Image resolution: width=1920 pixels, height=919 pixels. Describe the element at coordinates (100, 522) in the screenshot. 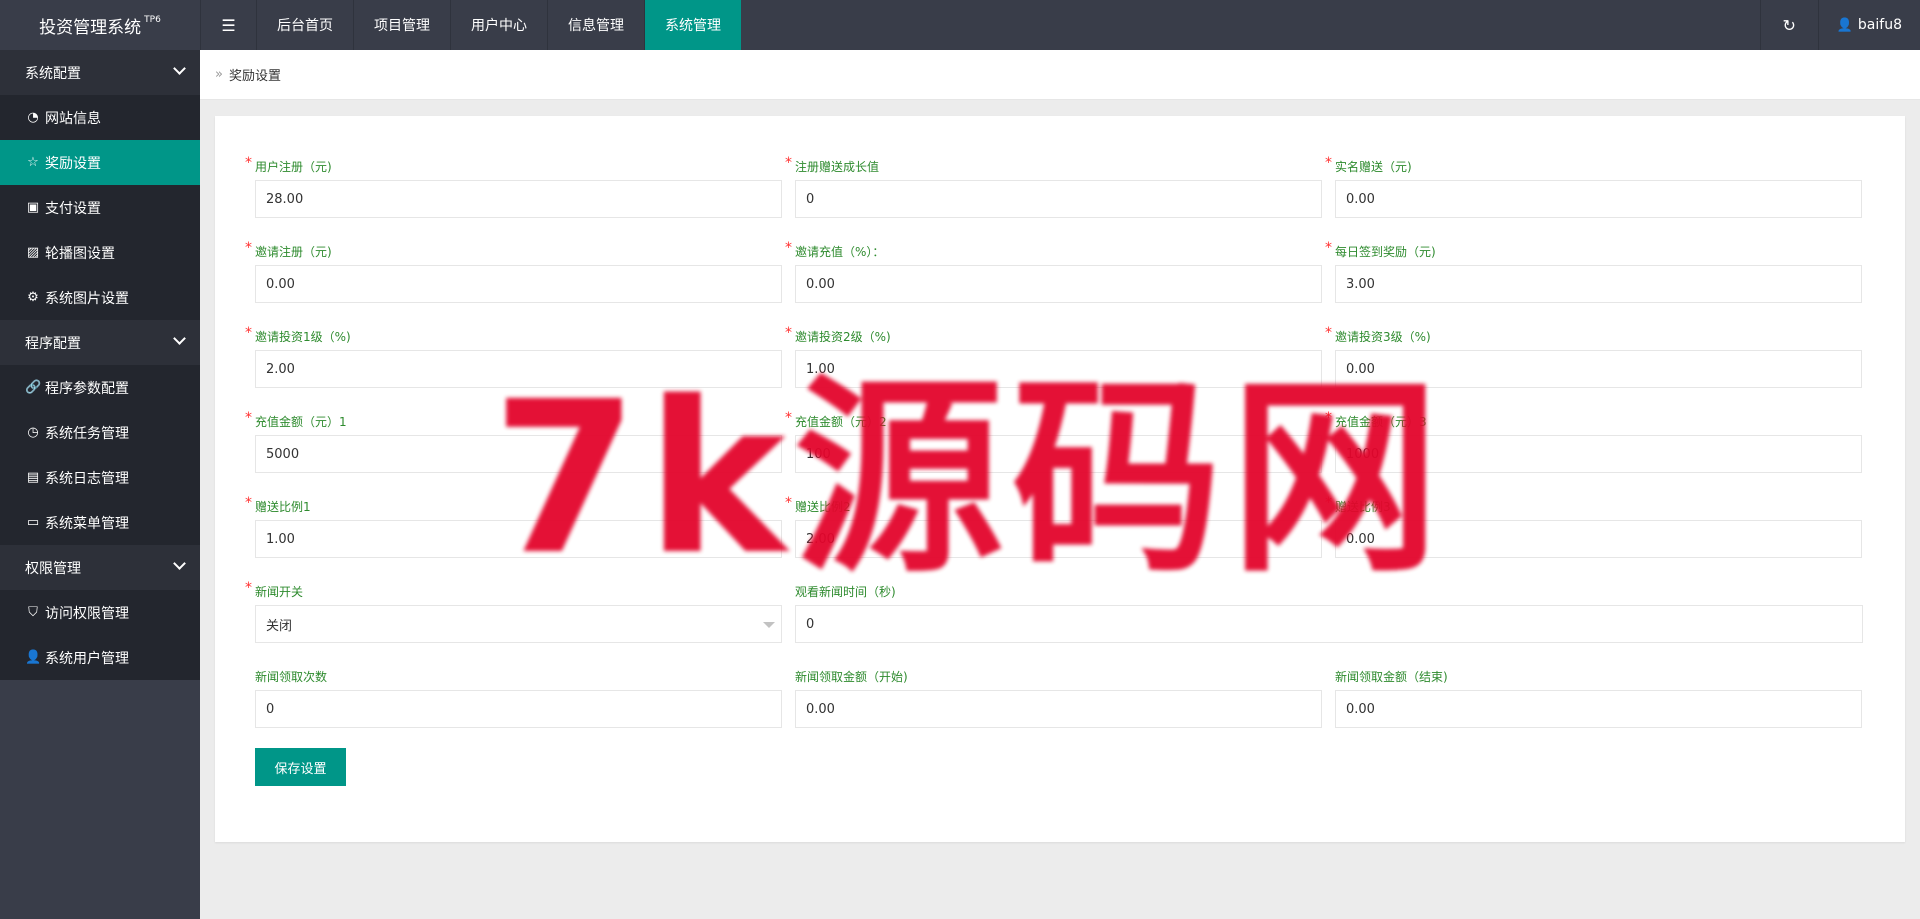

I see `sidebar-item-menu-management: ▭ 系统菜单管理` at that location.